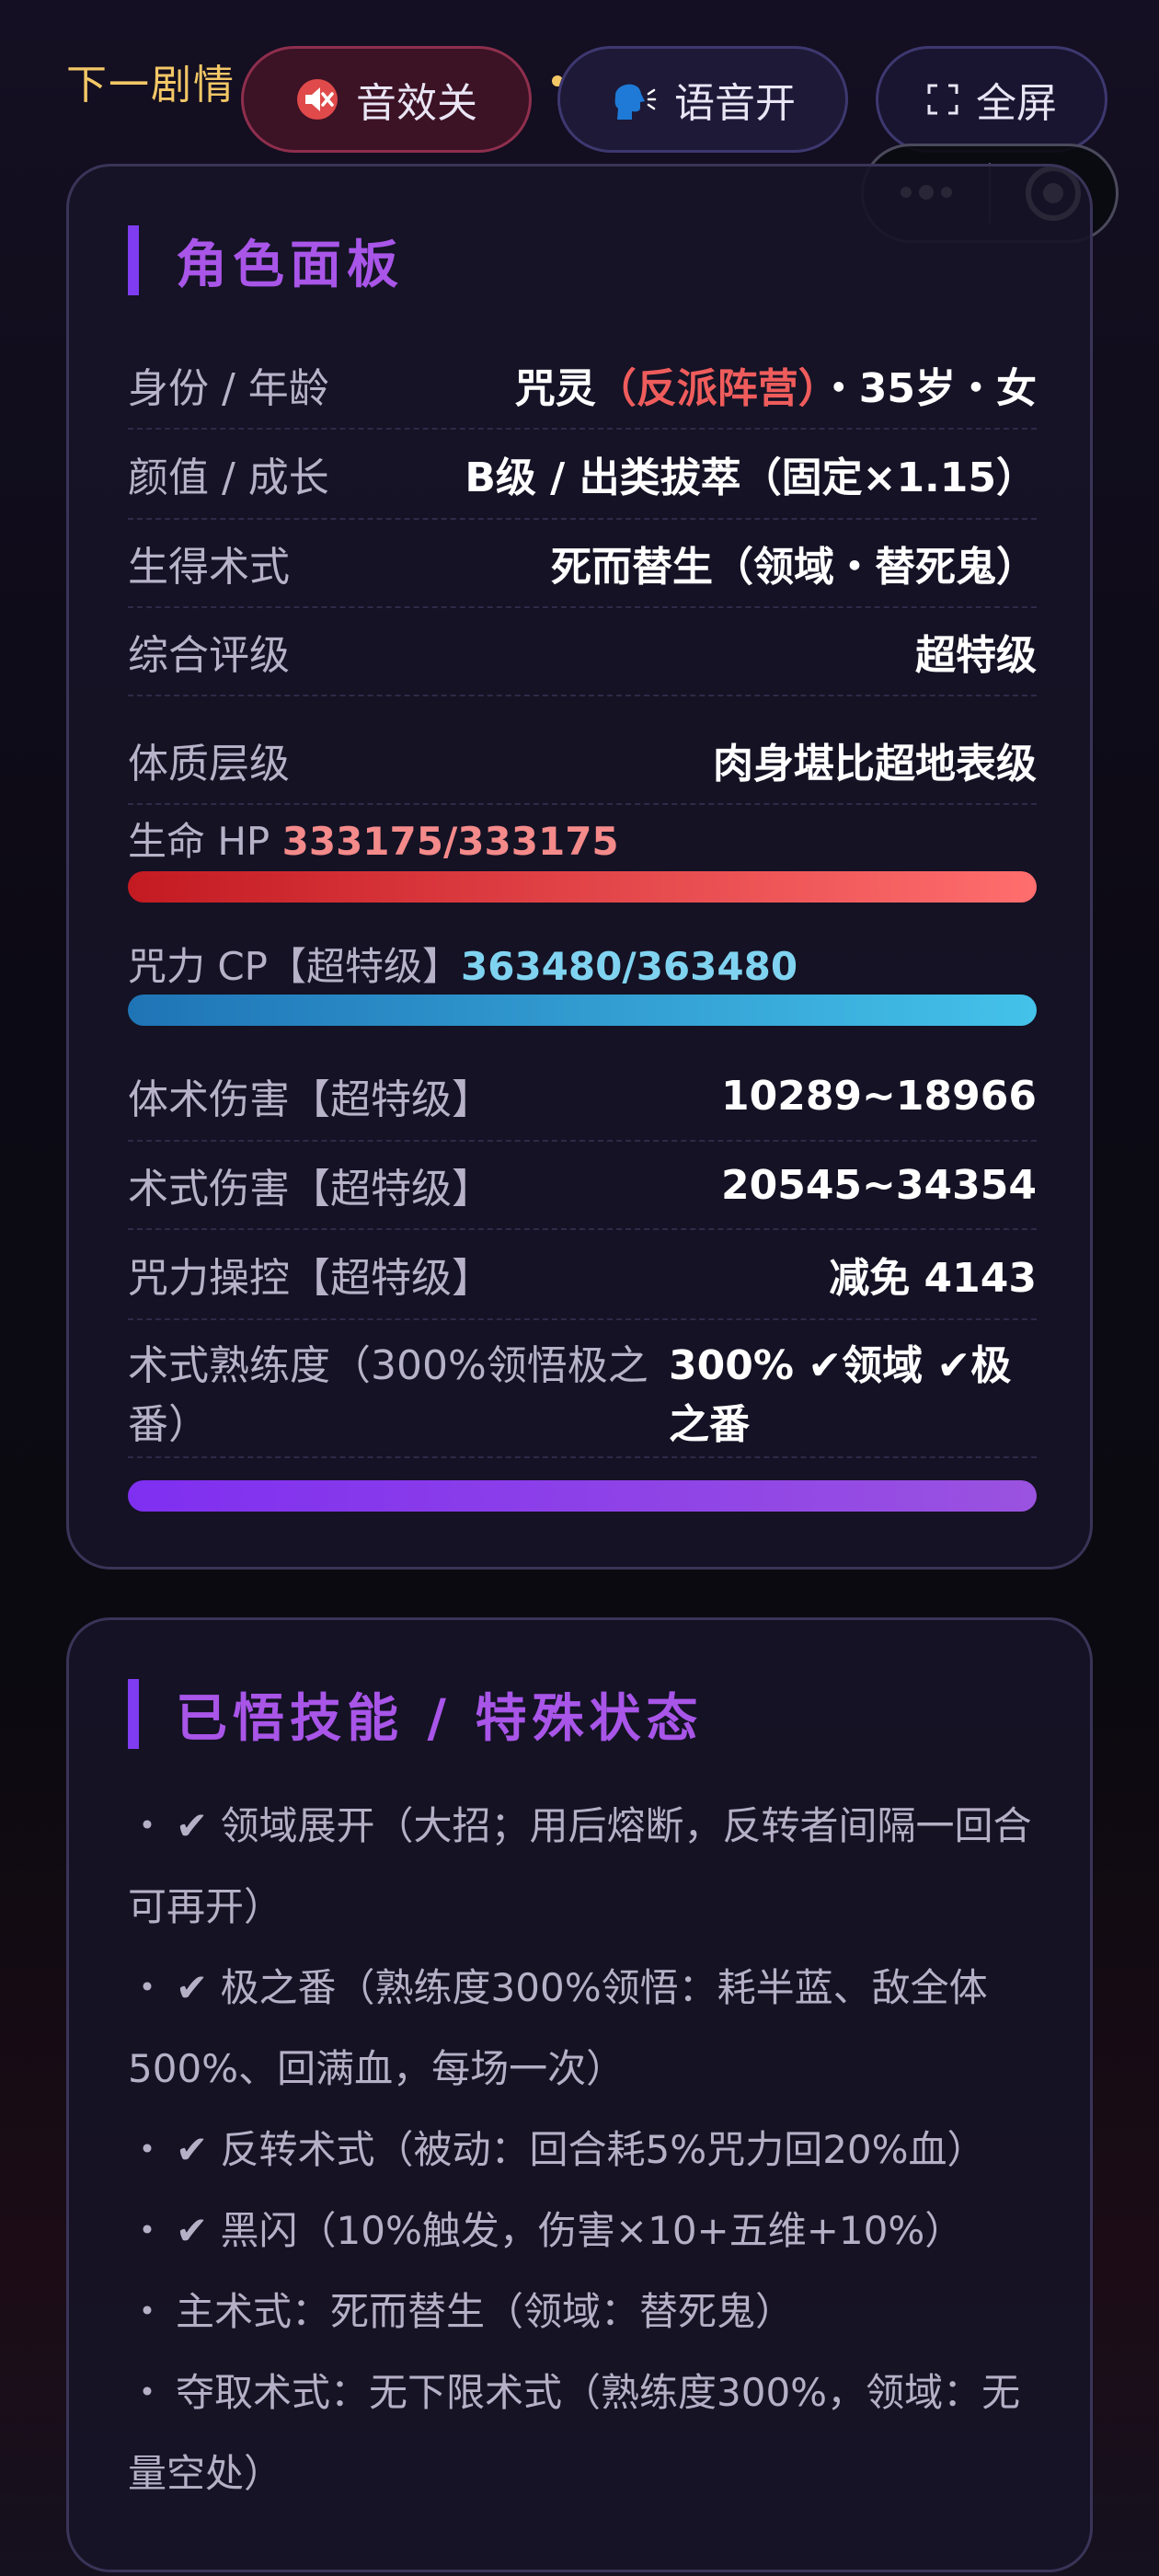 The width and height of the screenshot is (1159, 2576). I want to click on sound-toggle-button: 音效关, so click(386, 99).